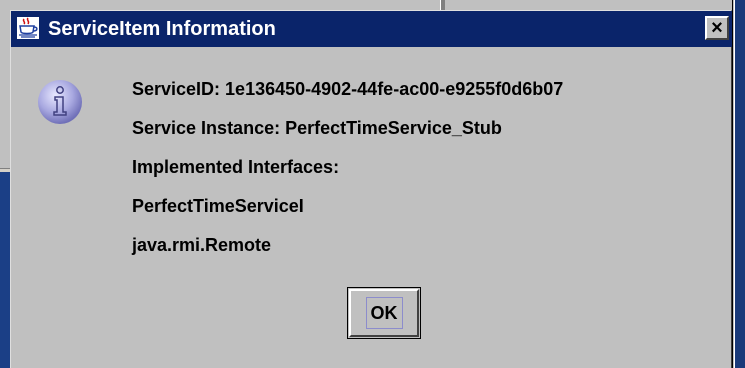 Image resolution: width=745 pixels, height=368 pixels. I want to click on background-window-divider, so click(442, 5).